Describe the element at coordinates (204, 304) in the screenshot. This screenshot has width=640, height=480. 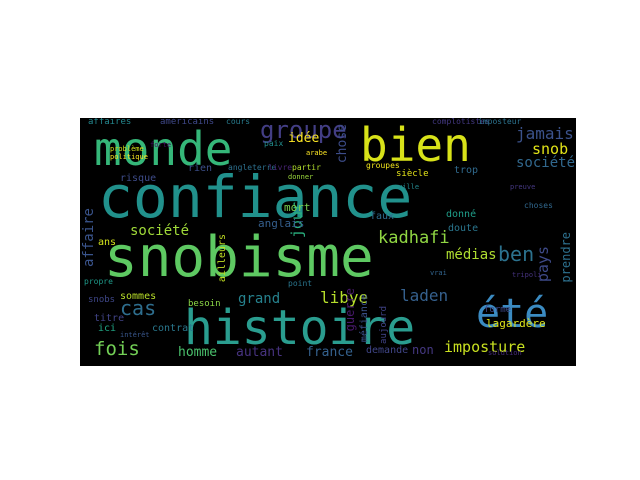
I see `word: besoin` at that location.